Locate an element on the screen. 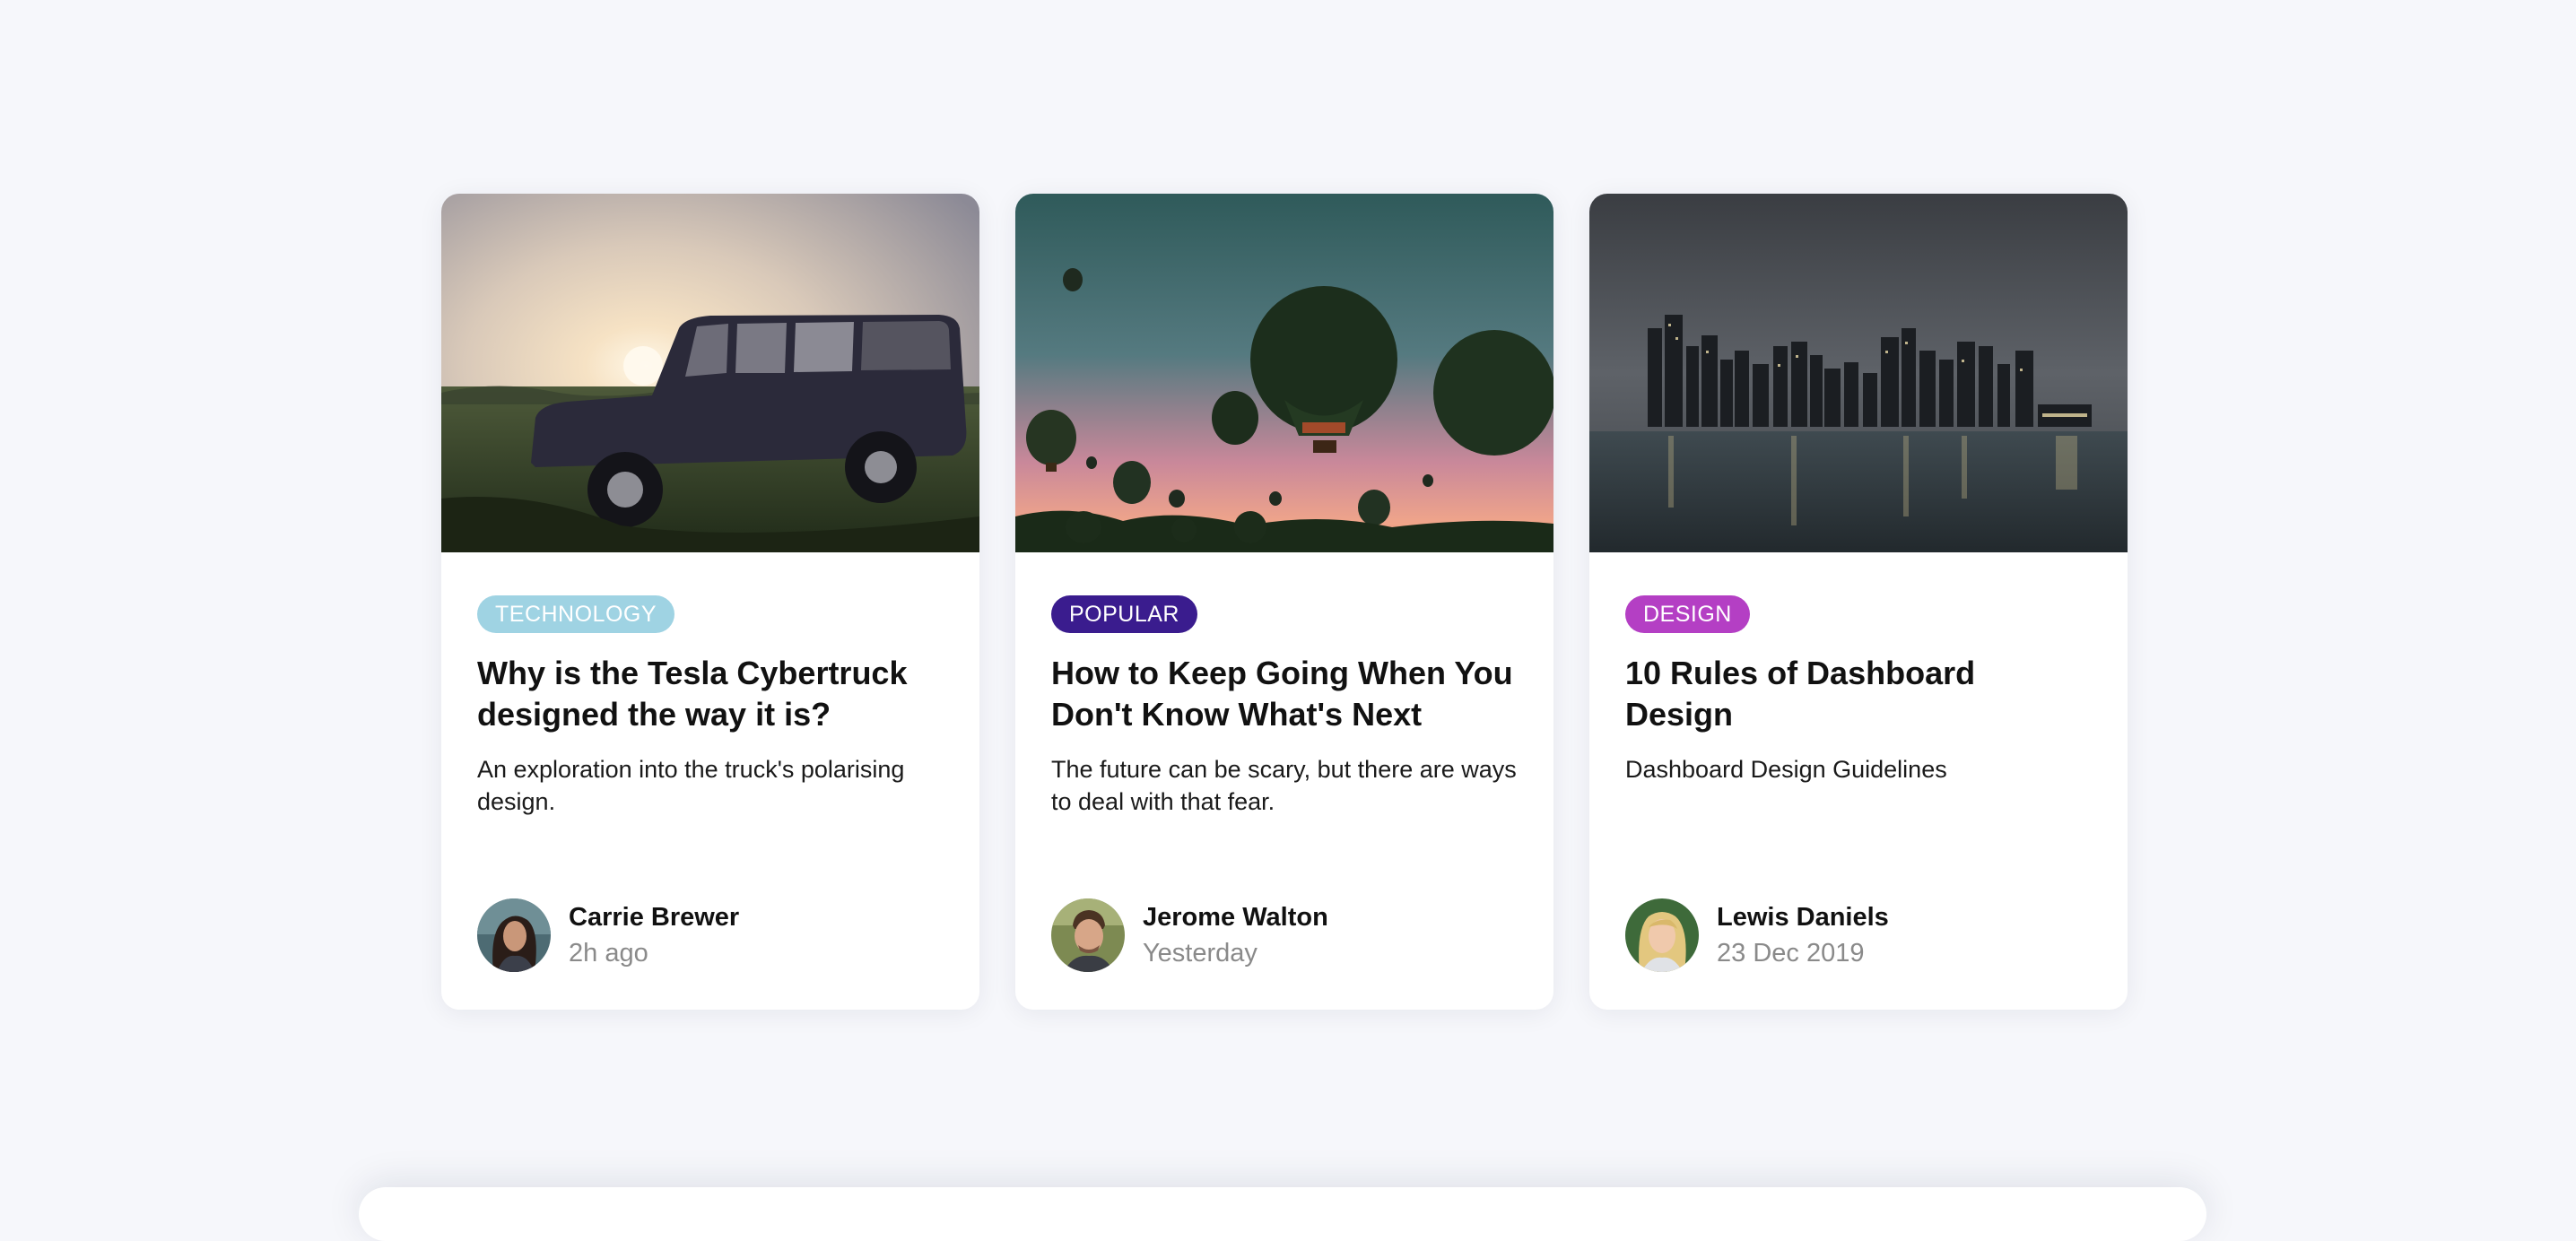  author-info: Carrie Brewer 2h ago is located at coordinates (608, 935).